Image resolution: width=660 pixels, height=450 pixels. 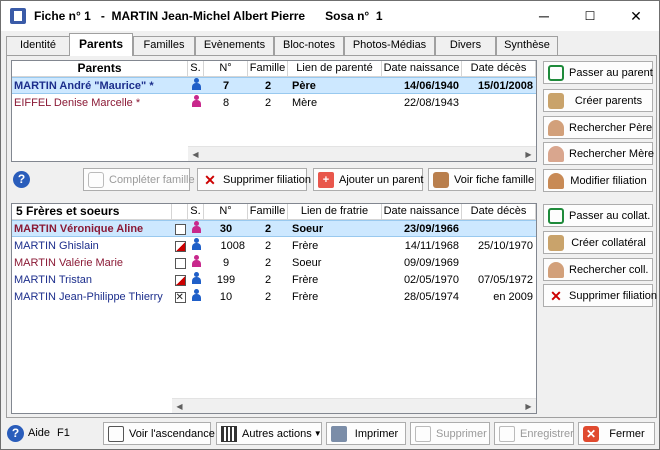 I want to click on fermer-button: ✕ Fermer, so click(x=616, y=433).